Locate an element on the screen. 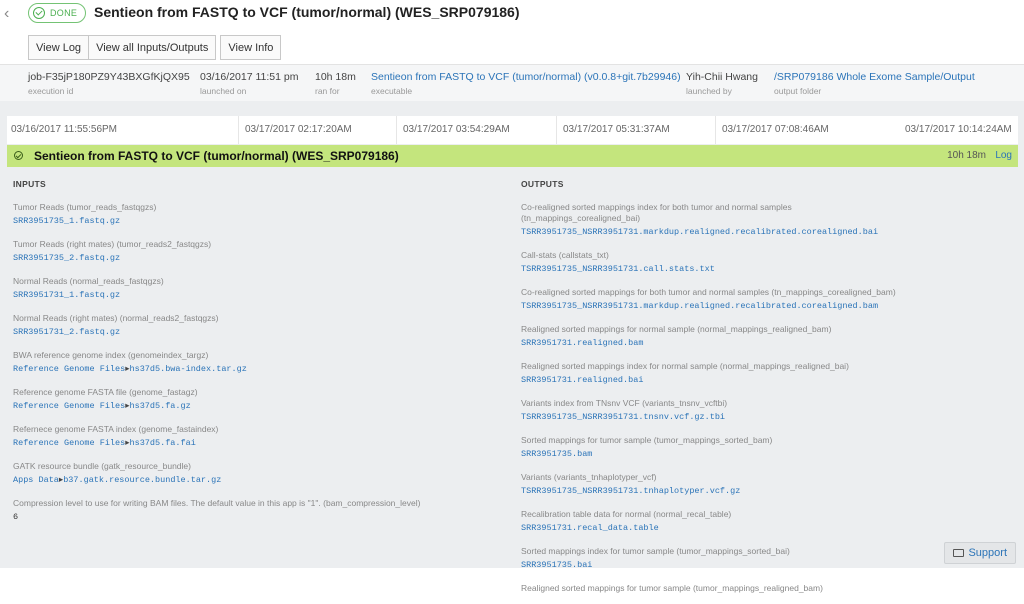 This screenshot has width=1024, height=604. file-link: hs37d5.bwa-index.tar.gz is located at coordinates (188, 369).